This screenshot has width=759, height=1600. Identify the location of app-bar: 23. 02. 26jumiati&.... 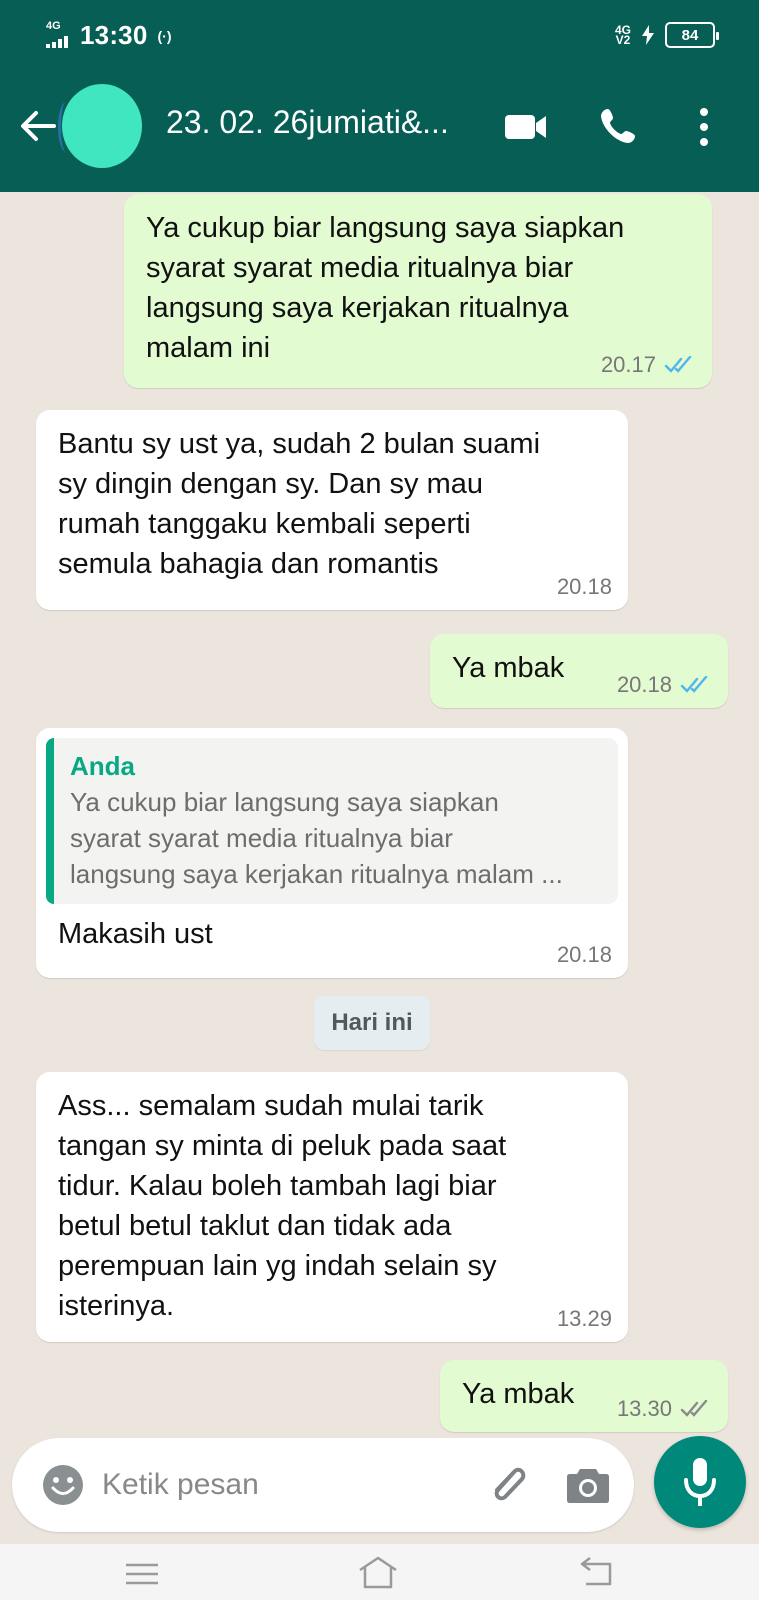
(379, 131).